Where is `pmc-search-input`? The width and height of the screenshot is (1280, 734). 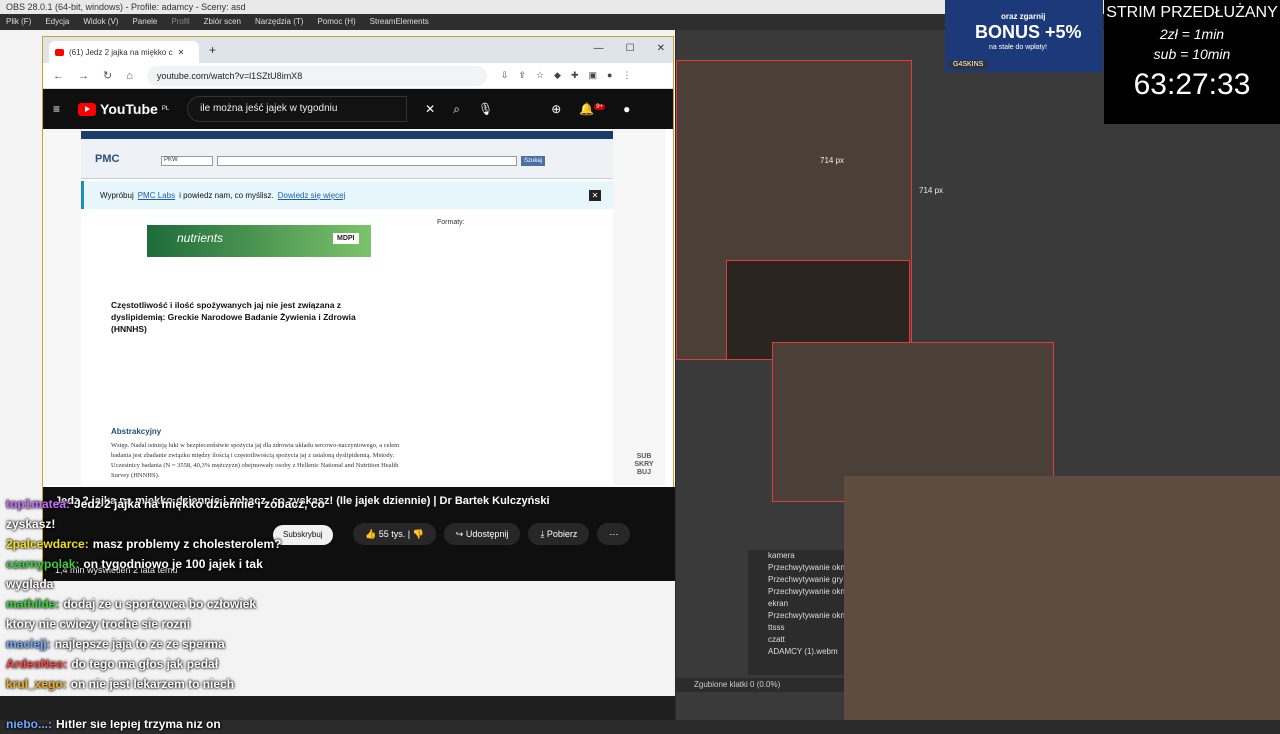
pmc-search-input is located at coordinates (367, 161).